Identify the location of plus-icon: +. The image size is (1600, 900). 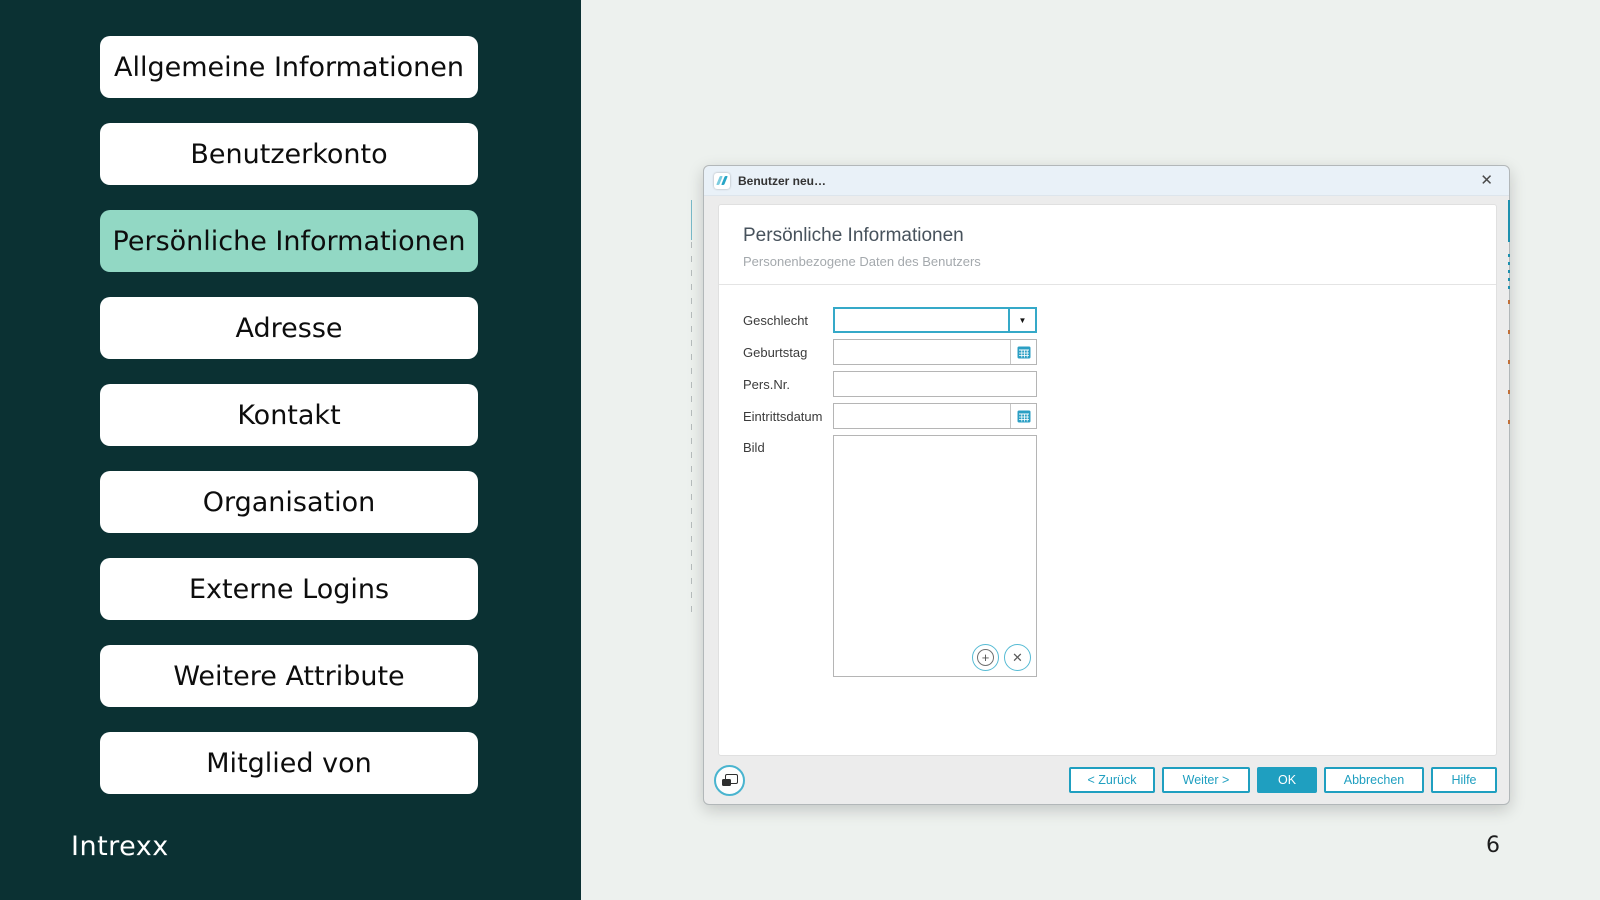
(985, 657).